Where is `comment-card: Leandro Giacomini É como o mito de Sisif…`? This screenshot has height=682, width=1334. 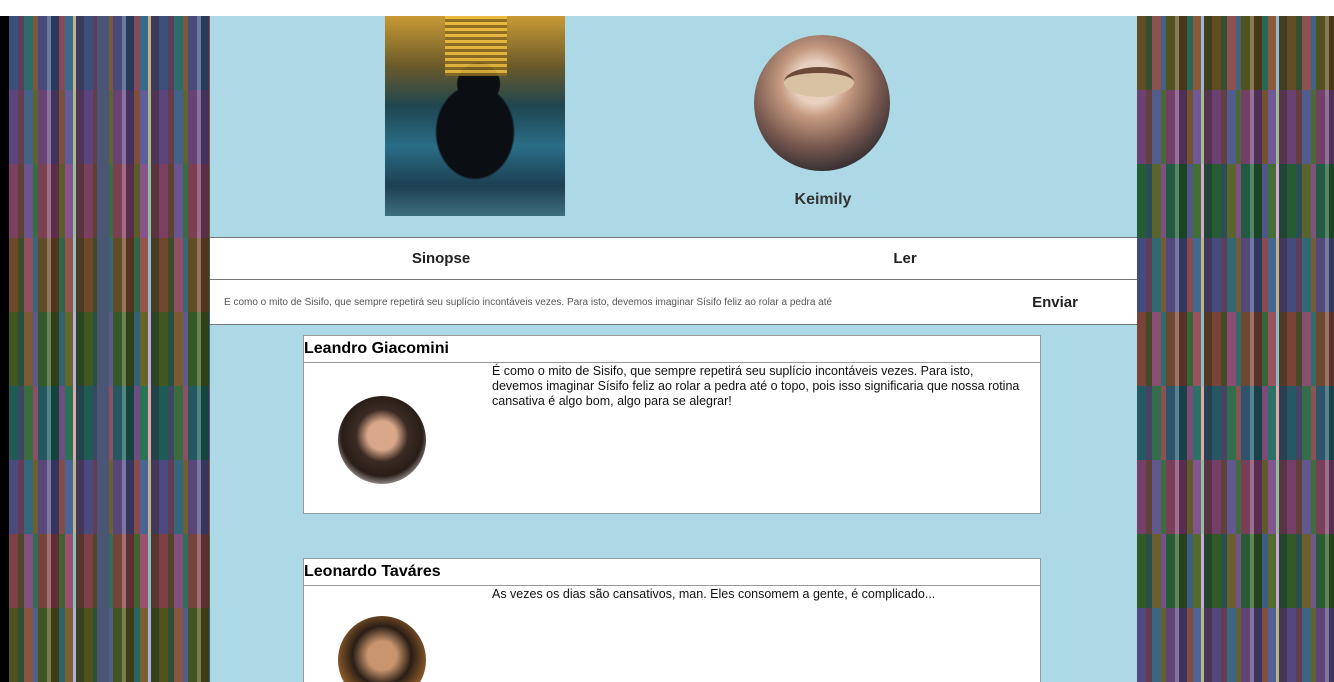
comment-card: Leandro Giacomini É como o mito de Sisif… is located at coordinates (672, 424).